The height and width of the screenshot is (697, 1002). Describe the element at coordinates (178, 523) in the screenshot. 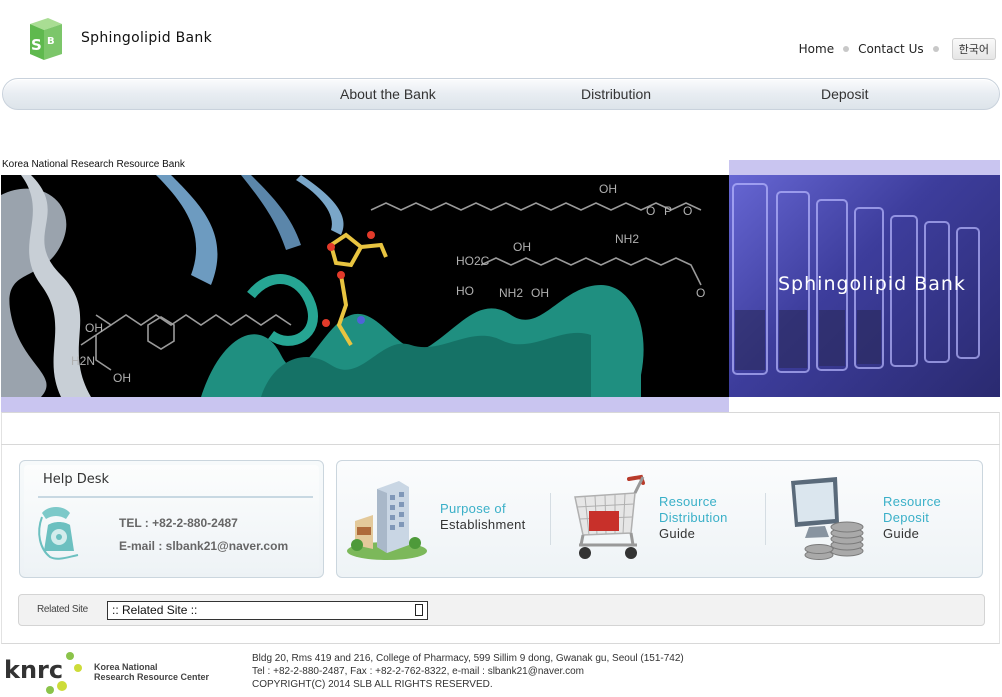

I see `help-desk-phone: TEL : +82-2-880-2487` at that location.